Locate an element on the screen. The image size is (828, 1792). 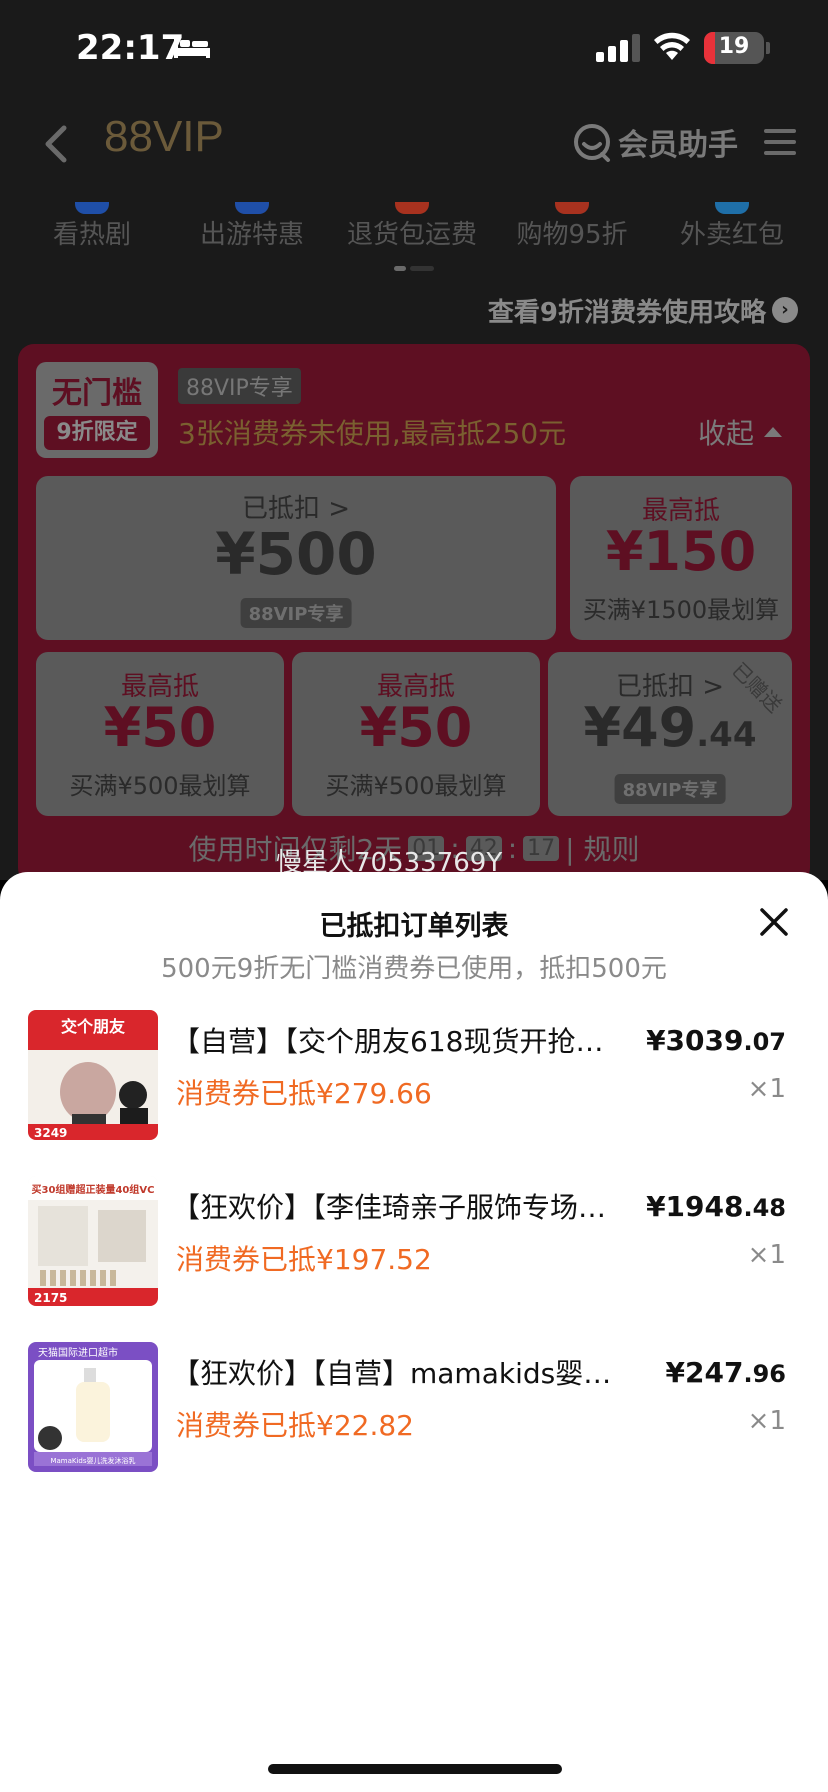
coupon-amount: ¥150 is located at coordinates (681, 551).